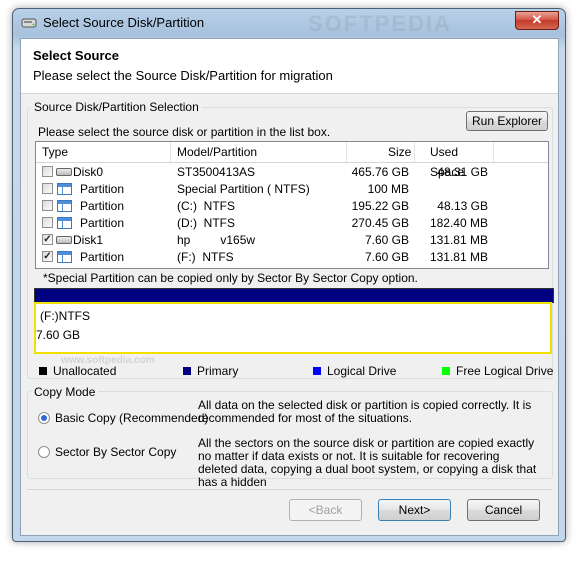  What do you see at coordinates (88, 240) in the screenshot?
I see `row-type: Disk1` at bounding box center [88, 240].